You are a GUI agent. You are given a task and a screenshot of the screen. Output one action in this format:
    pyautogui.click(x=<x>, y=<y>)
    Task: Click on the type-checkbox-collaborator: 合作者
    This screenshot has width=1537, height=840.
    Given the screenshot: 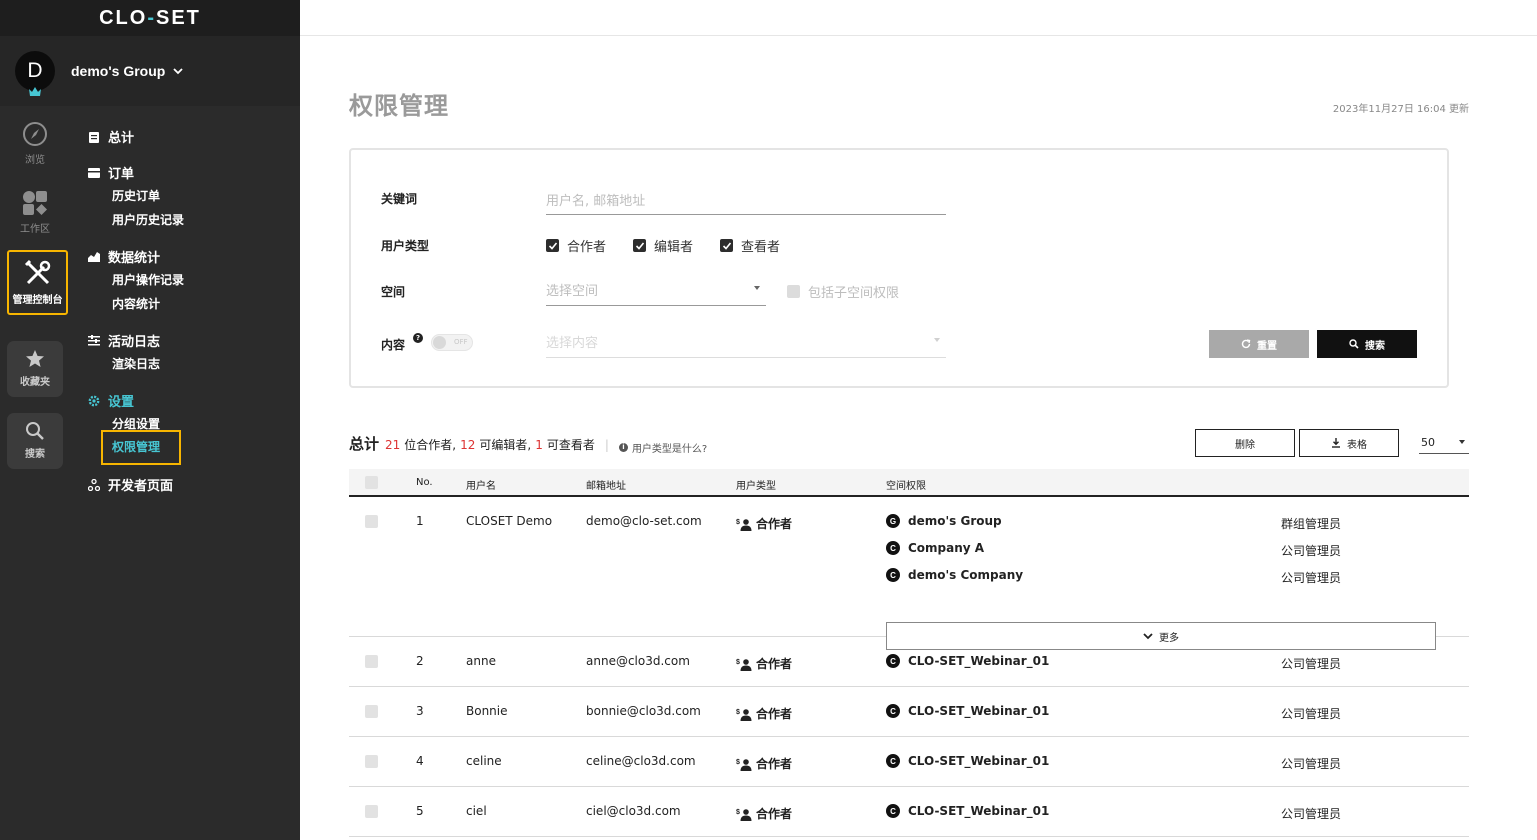 What is the action you would take?
    pyautogui.click(x=576, y=245)
    